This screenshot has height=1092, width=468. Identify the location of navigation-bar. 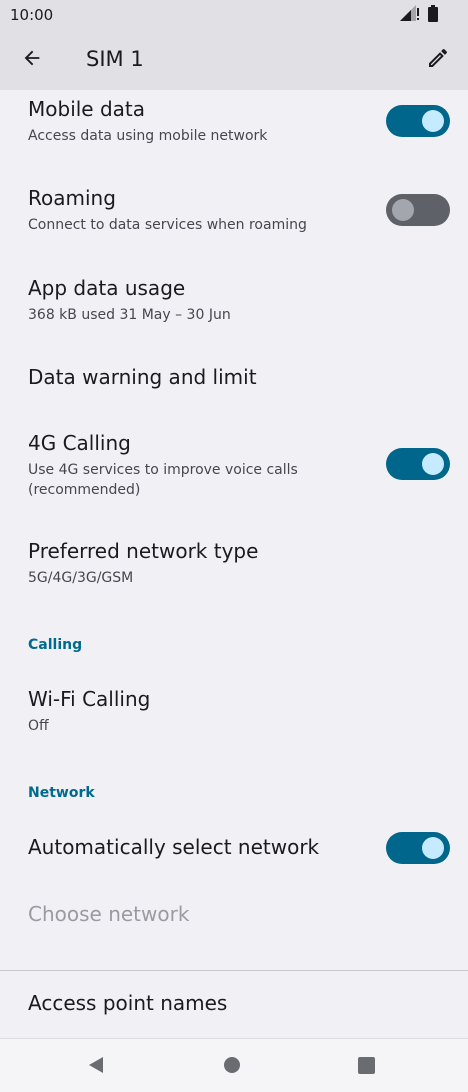
(234, 1065).